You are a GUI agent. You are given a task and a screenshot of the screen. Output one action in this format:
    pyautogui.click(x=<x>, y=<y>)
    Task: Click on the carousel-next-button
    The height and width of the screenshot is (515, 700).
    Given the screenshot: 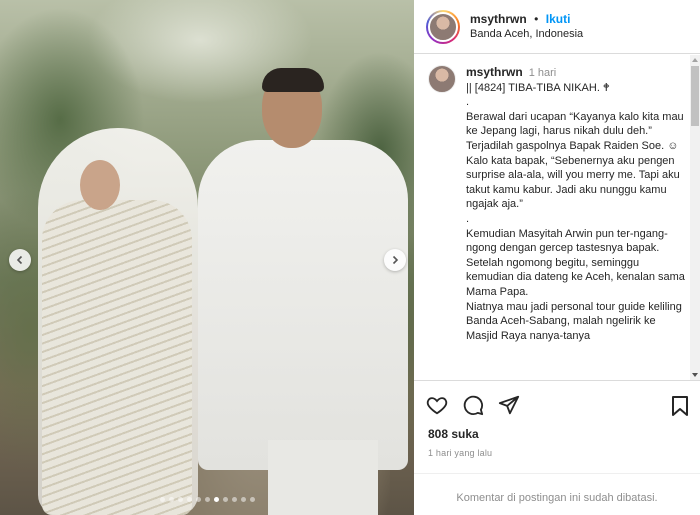 What is the action you would take?
    pyautogui.click(x=395, y=260)
    